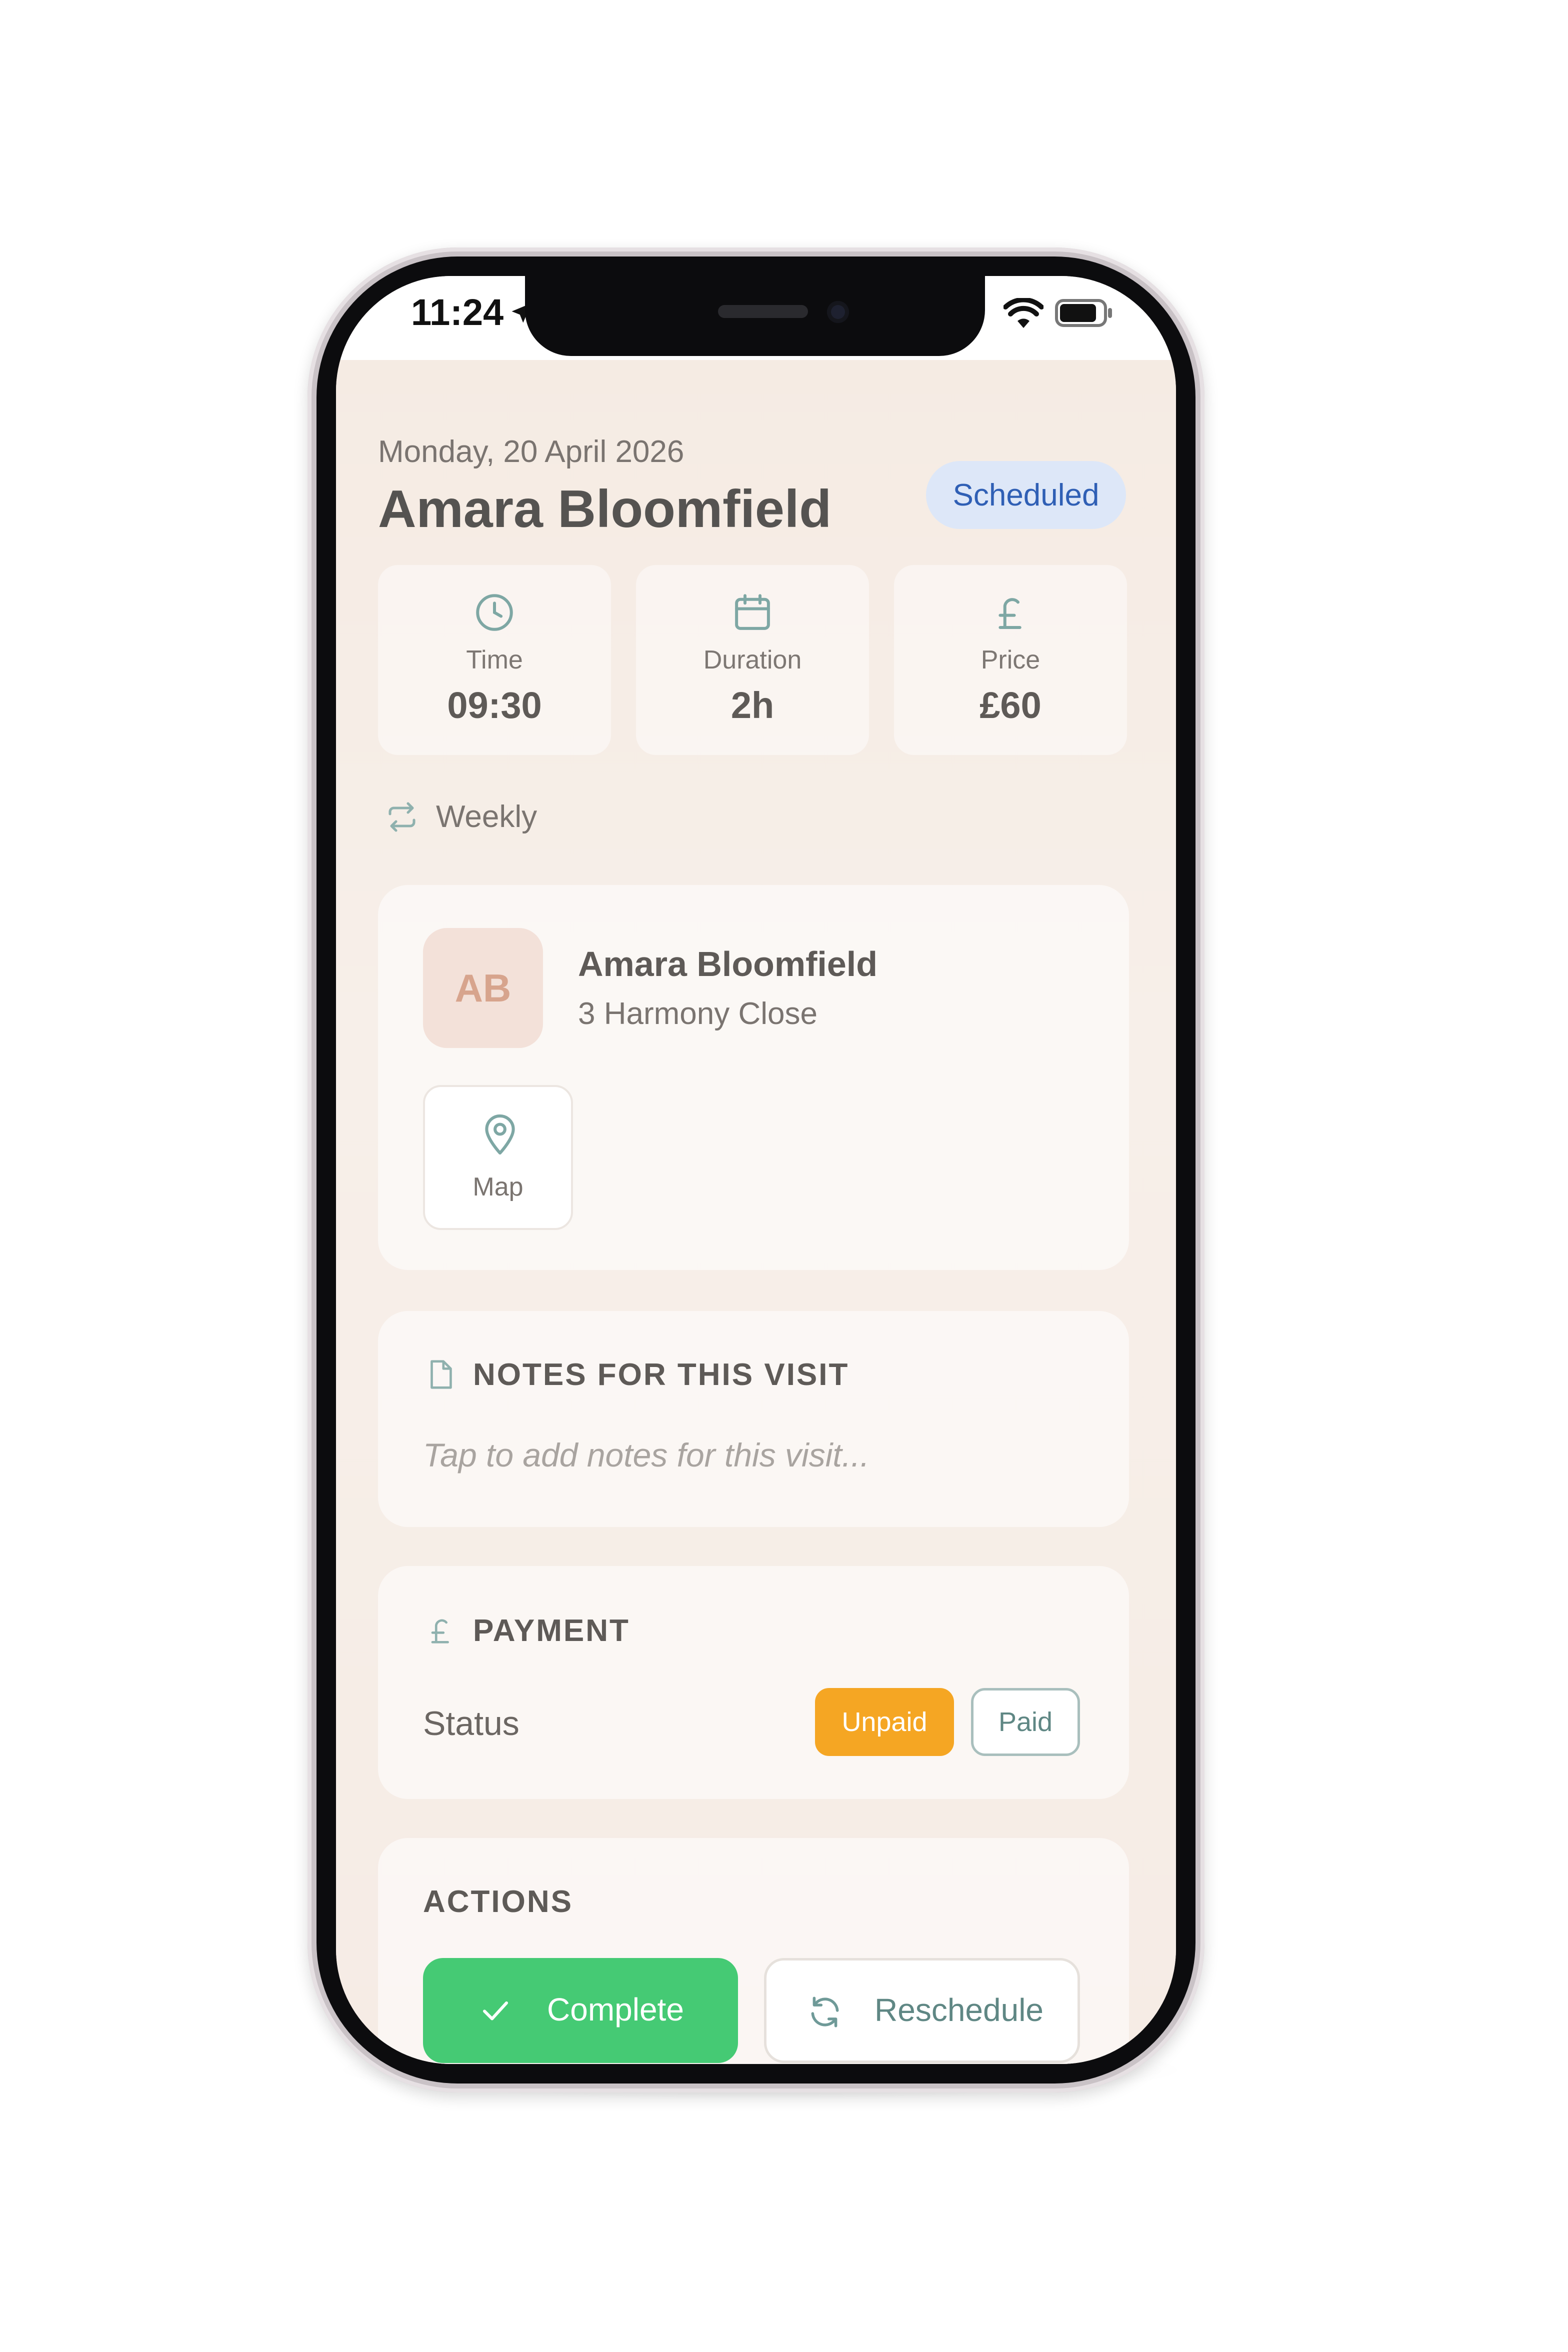  I want to click on map-label: Map, so click(498, 1187).